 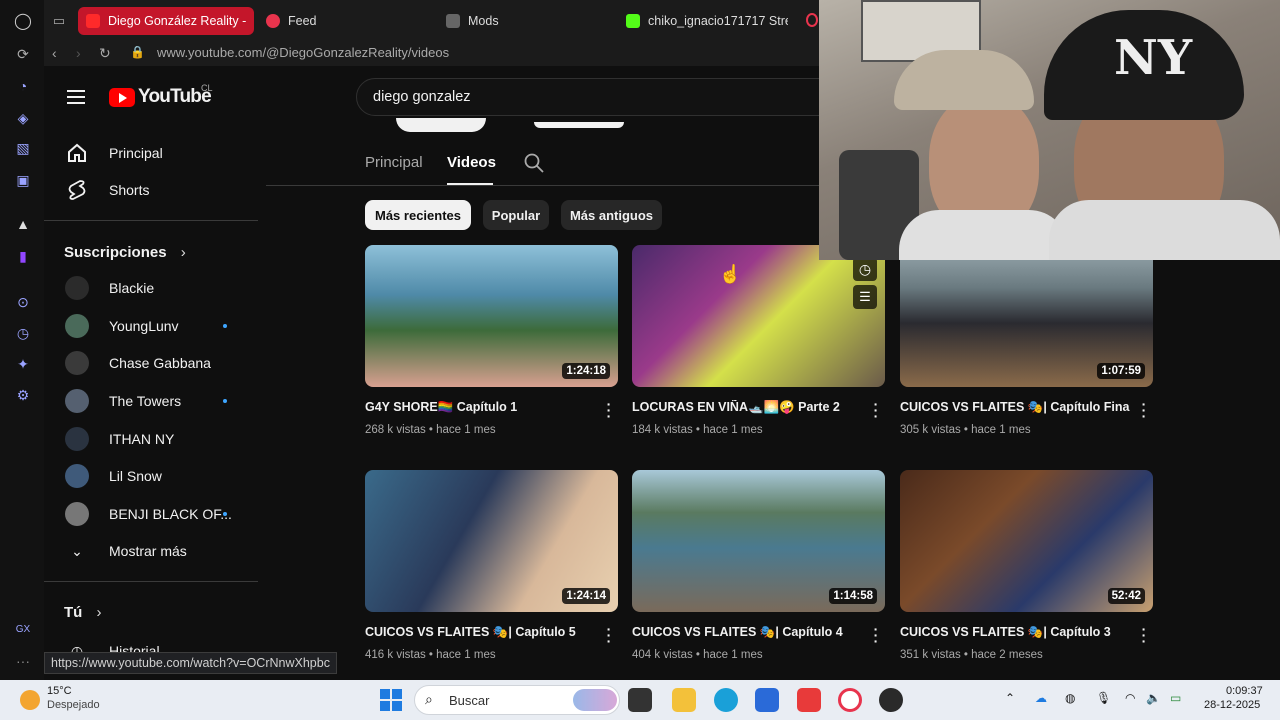 I want to click on search-input: diego gonzalez, so click(x=596, y=97).